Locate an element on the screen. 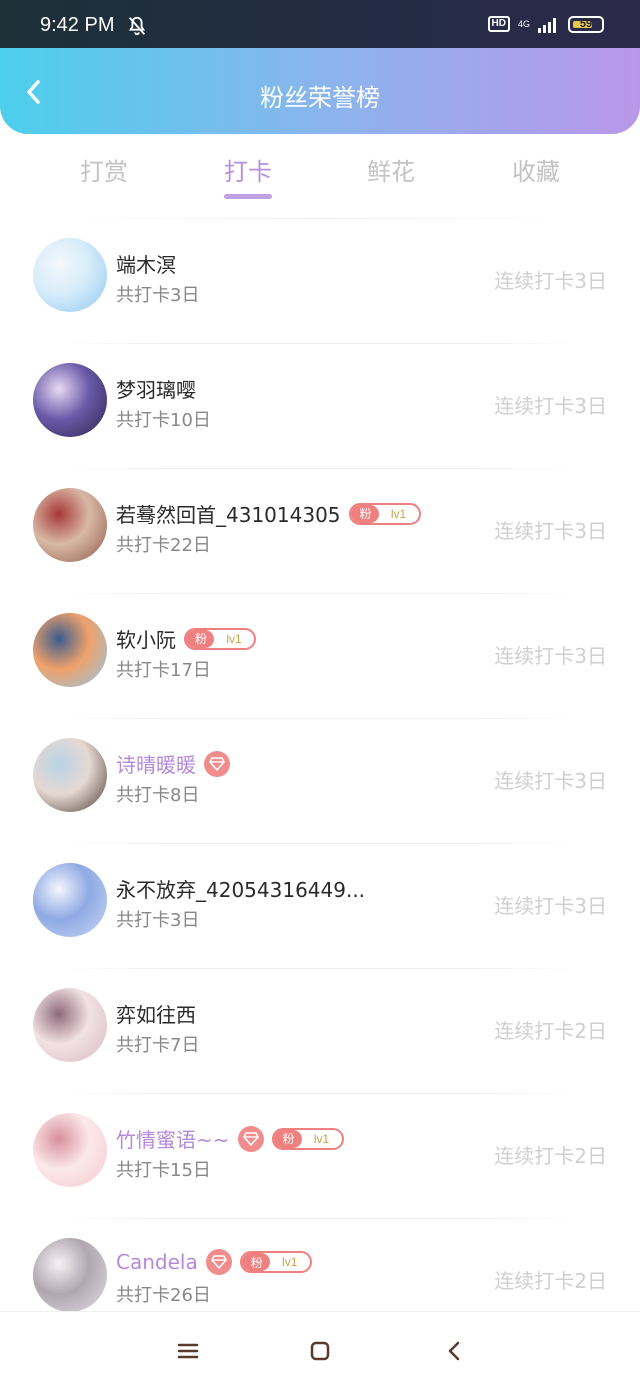 The height and width of the screenshot is (1387, 640). app-header: 粉丝荣誉榜 is located at coordinates (320, 91).